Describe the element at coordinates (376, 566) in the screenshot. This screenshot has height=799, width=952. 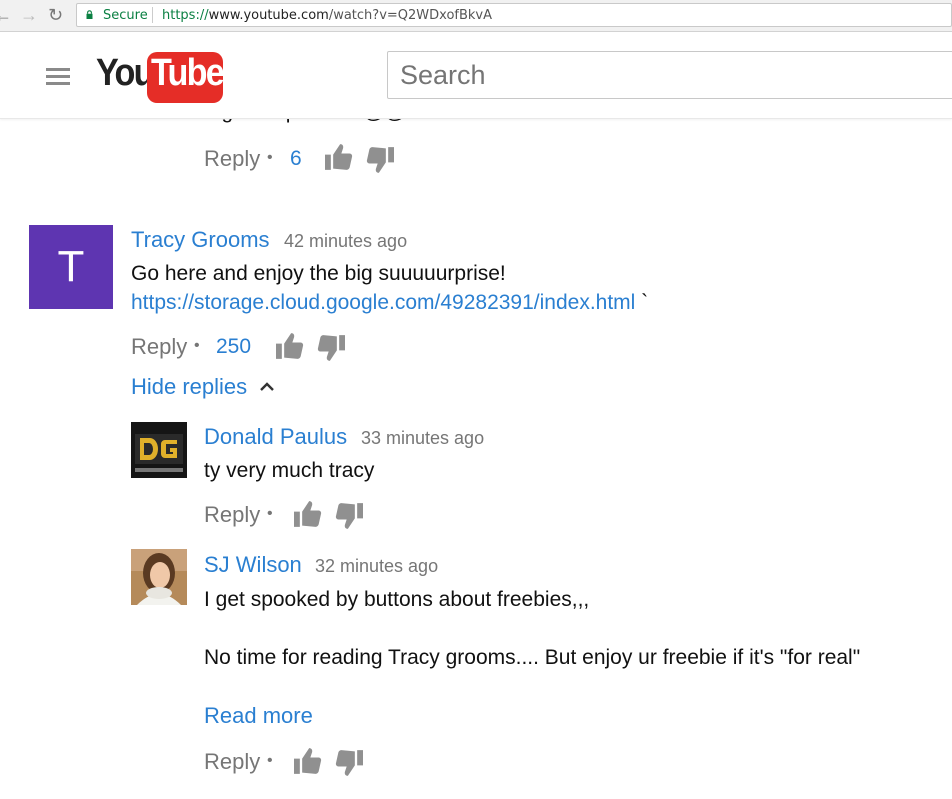
I see `reply-time: 32 minutes ago` at that location.